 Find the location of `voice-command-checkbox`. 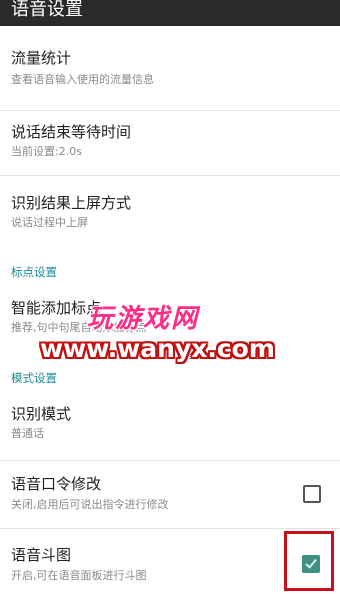

voice-command-checkbox is located at coordinates (312, 494).